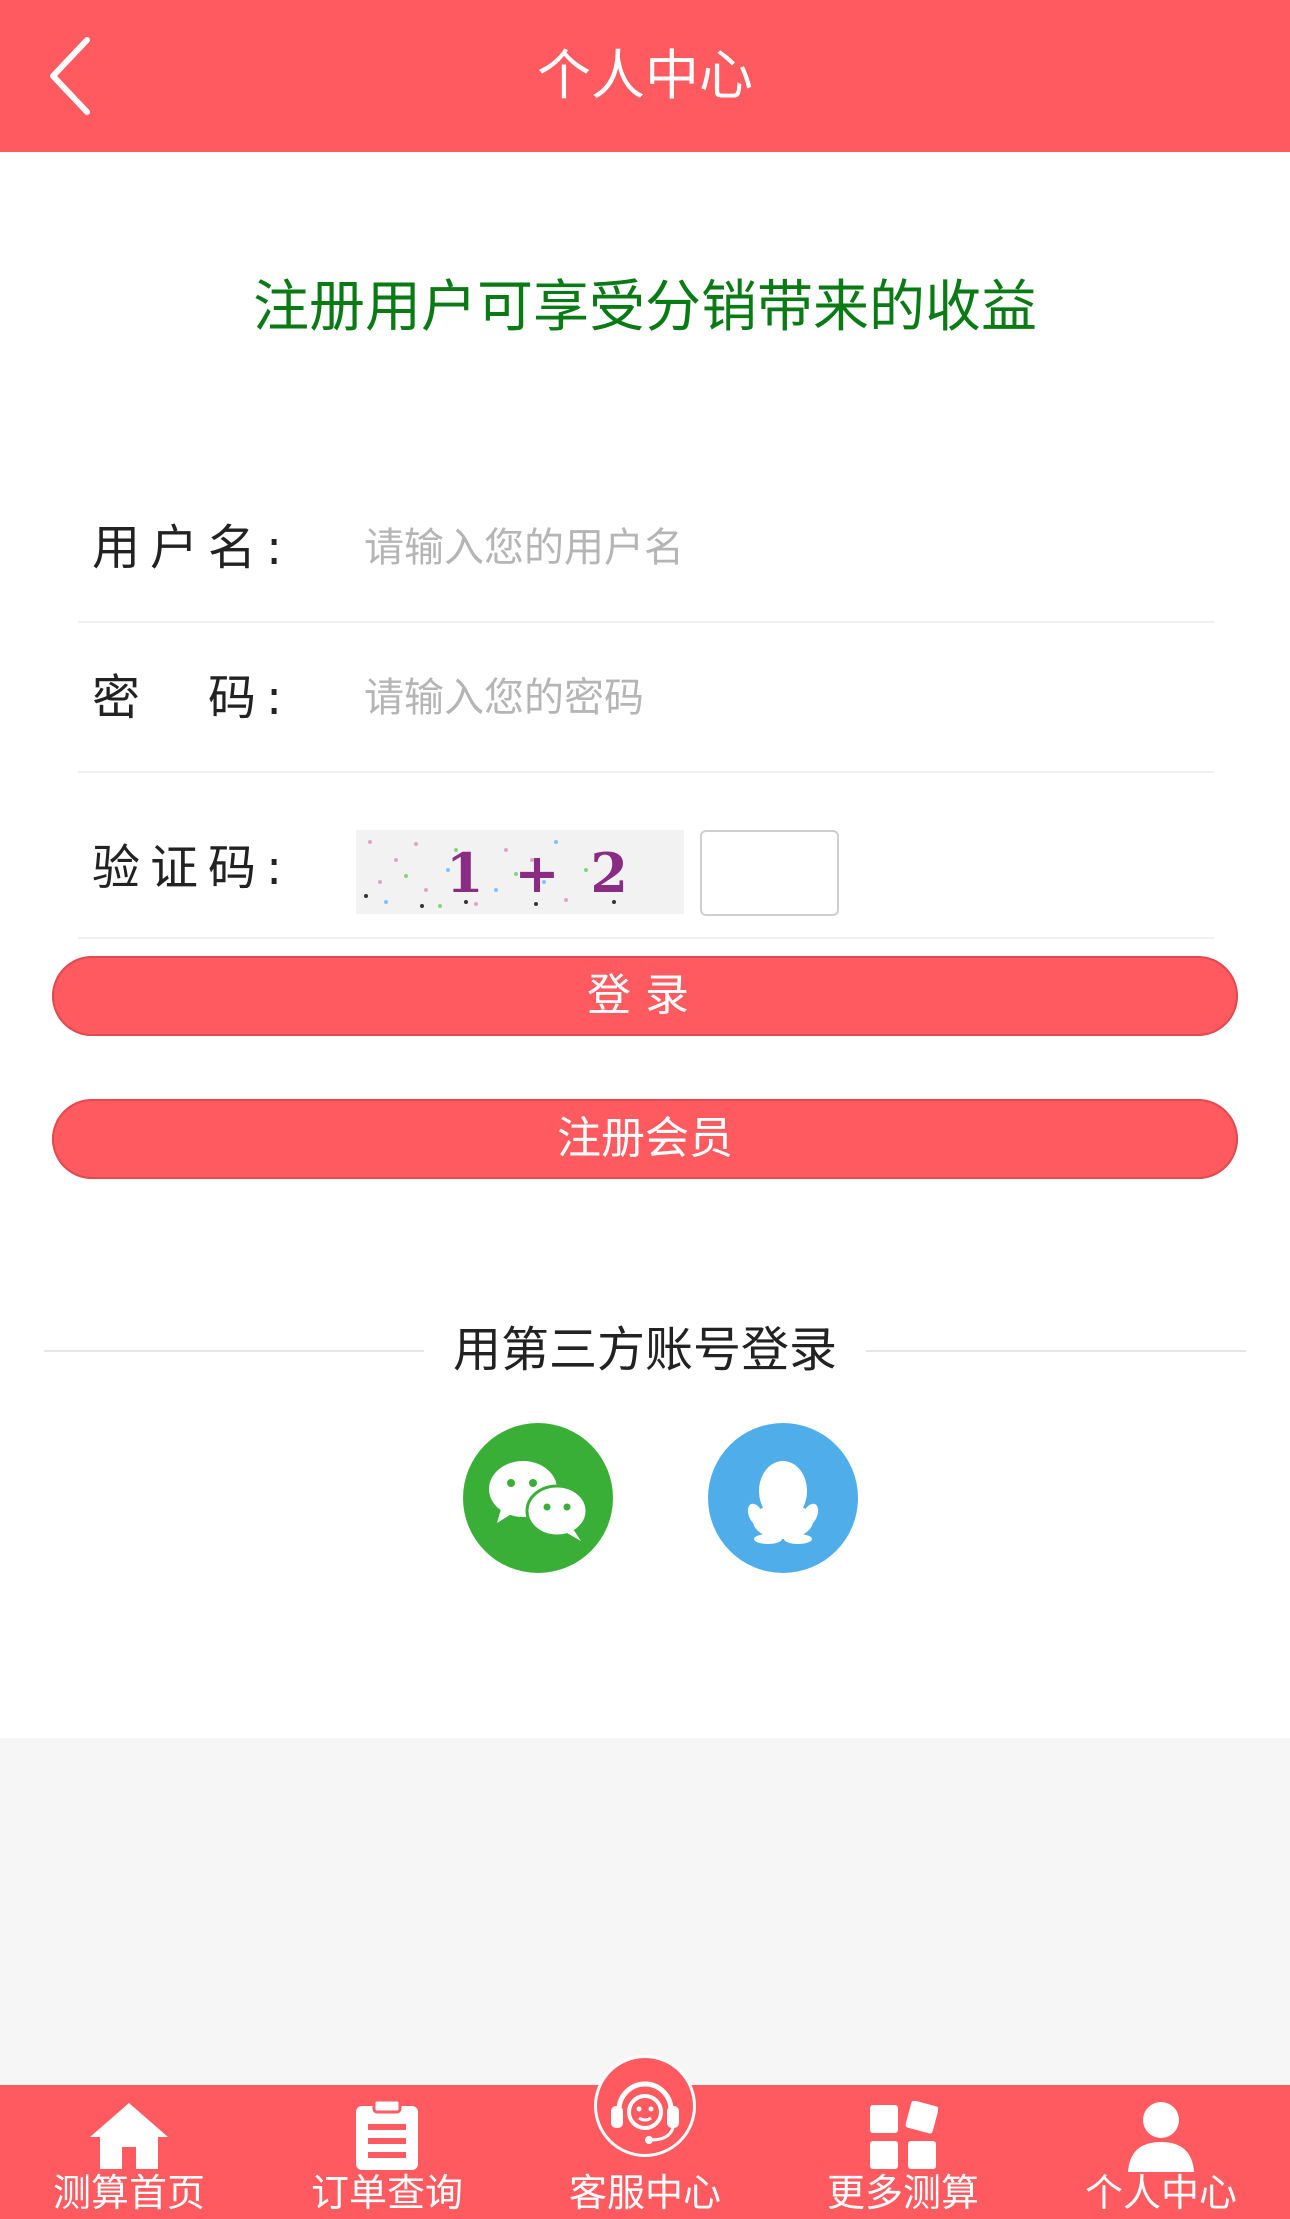 The image size is (1290, 2219). I want to click on tab-home-label: 测算首页, so click(128, 2193).